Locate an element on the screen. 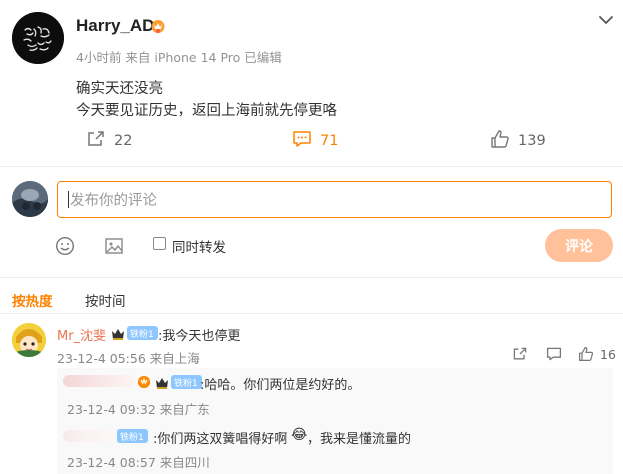  comment-reply-button is located at coordinates (554, 354).